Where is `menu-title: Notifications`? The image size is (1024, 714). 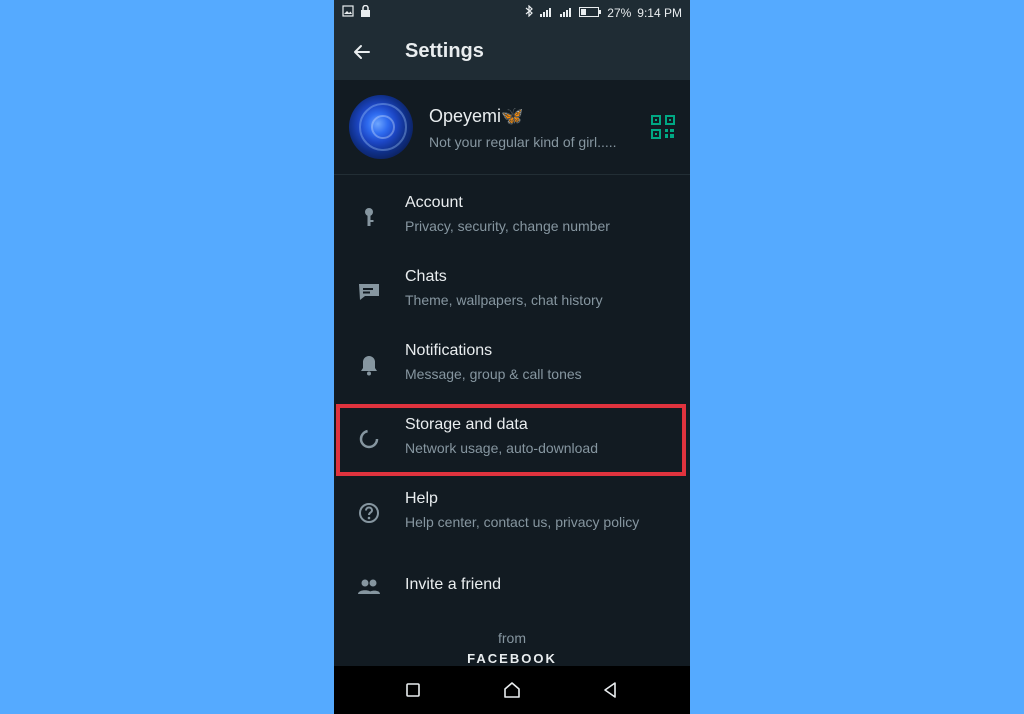 menu-title: Notifications is located at coordinates (449, 350).